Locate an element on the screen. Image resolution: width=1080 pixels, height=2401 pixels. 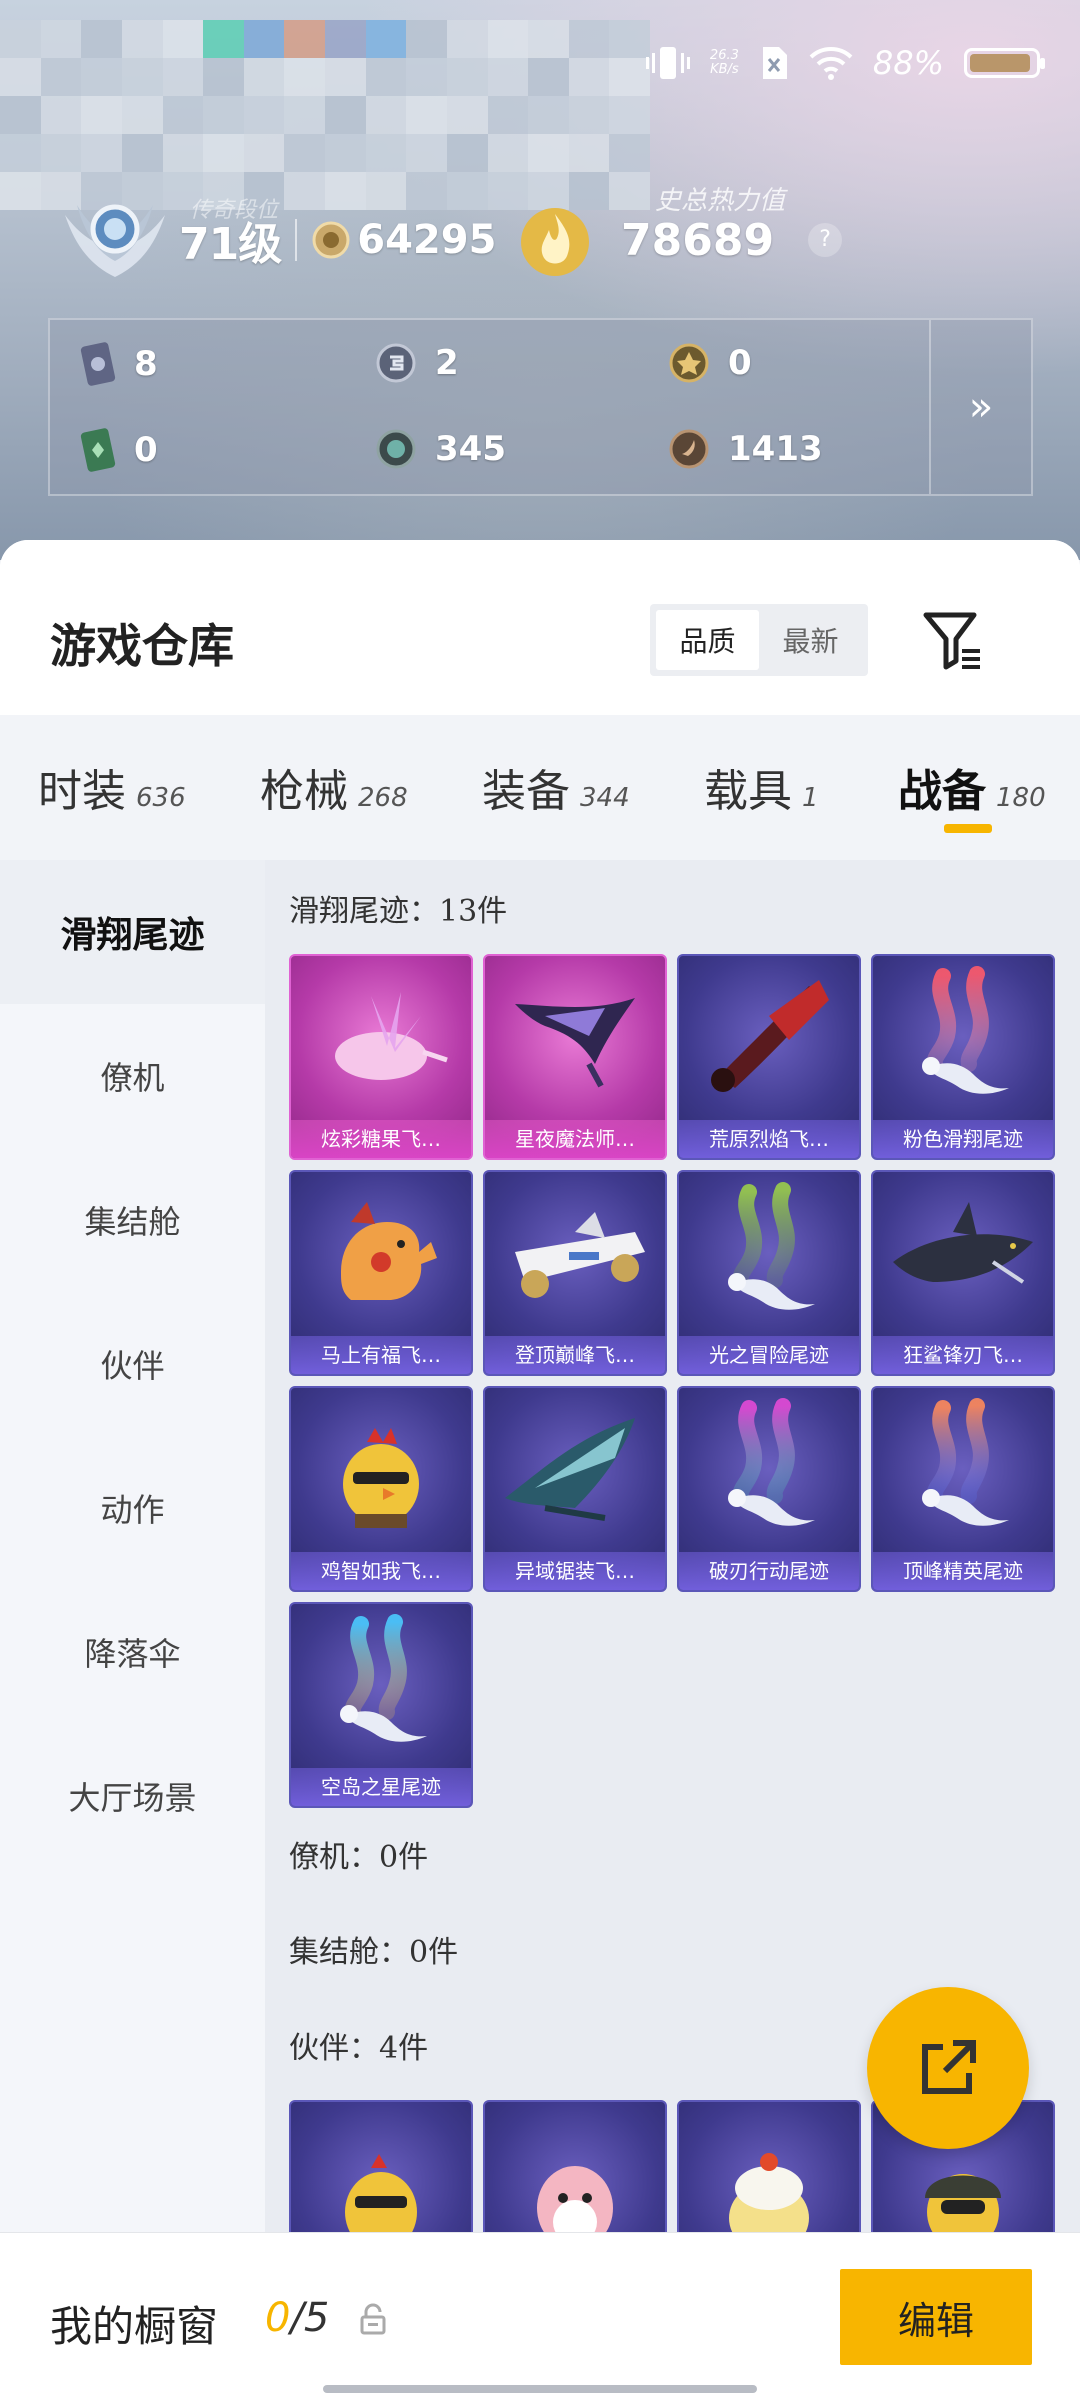
section-title-wingman: 僚机：0件 is located at coordinates (359, 1857).